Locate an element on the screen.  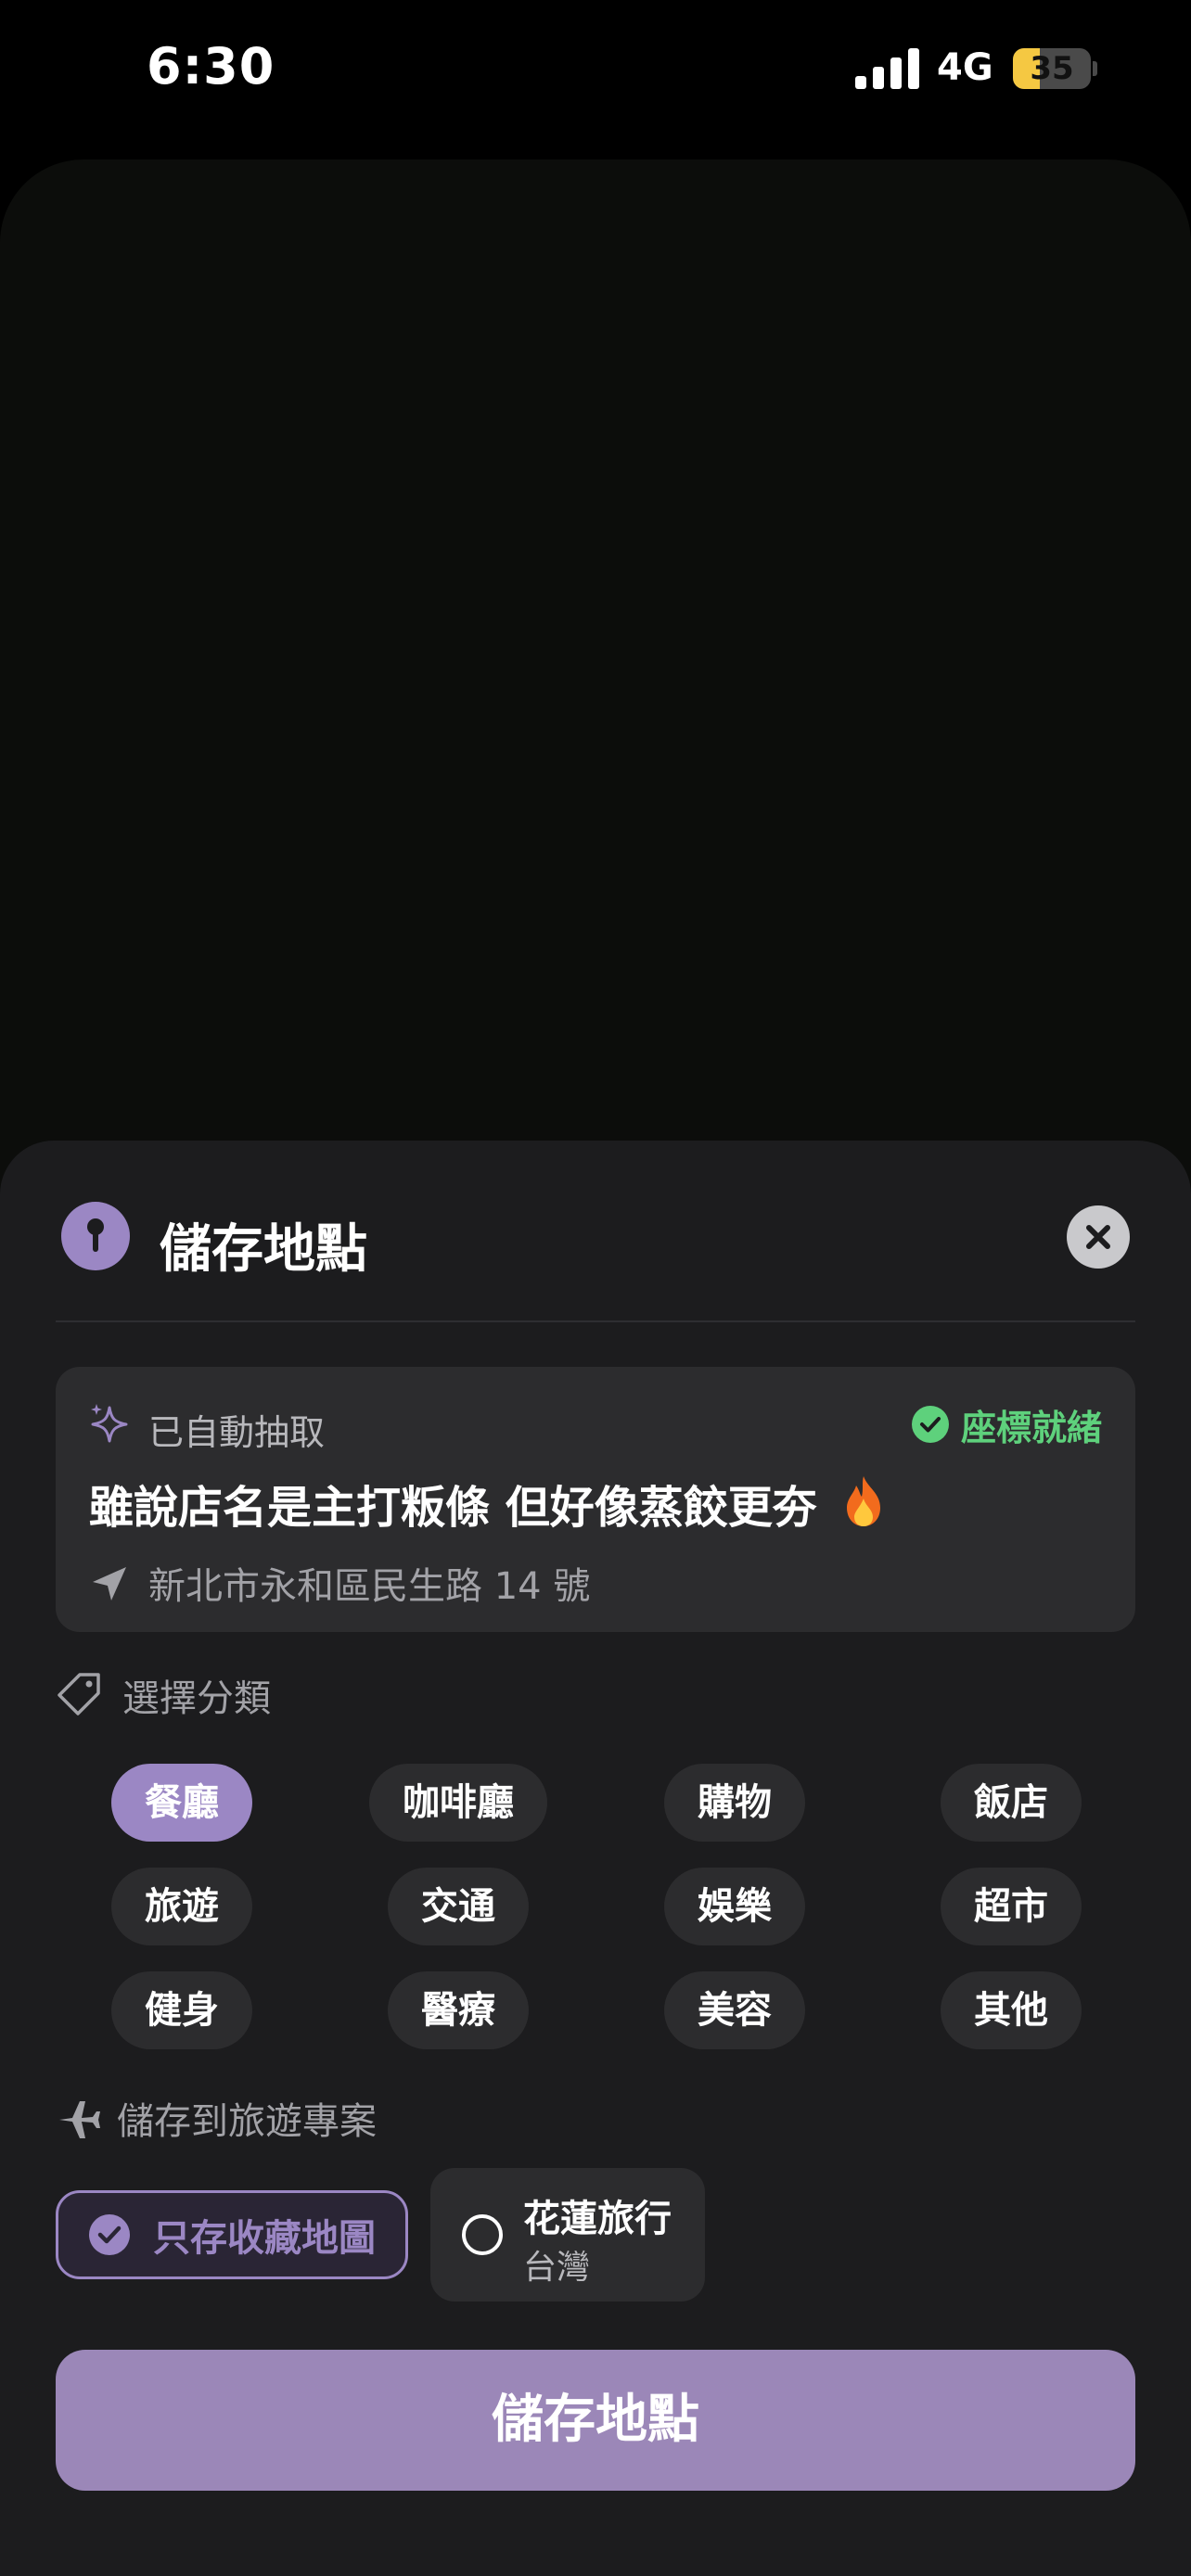
trip-section-header: 儲存到旅遊專案 is located at coordinates (216, 2118).